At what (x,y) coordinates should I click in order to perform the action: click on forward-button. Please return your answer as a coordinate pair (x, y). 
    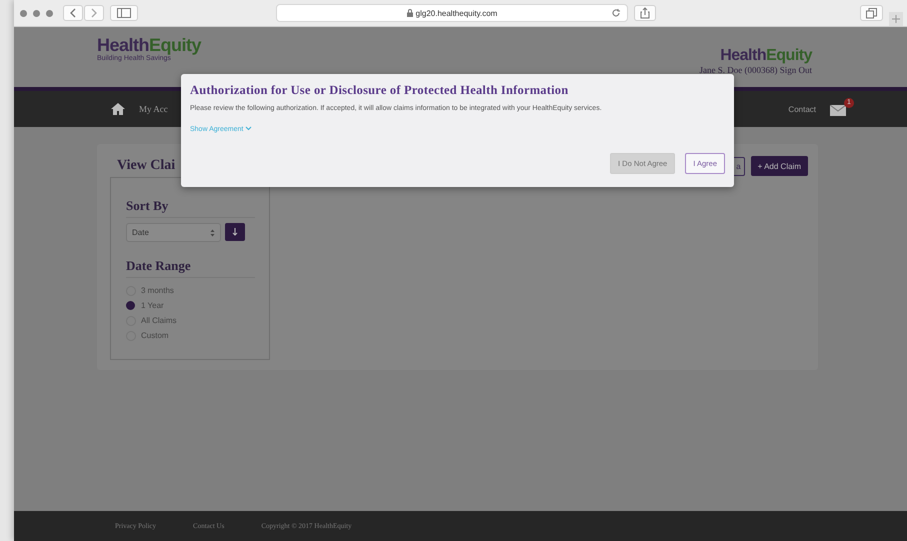
    Looking at the image, I should click on (94, 13).